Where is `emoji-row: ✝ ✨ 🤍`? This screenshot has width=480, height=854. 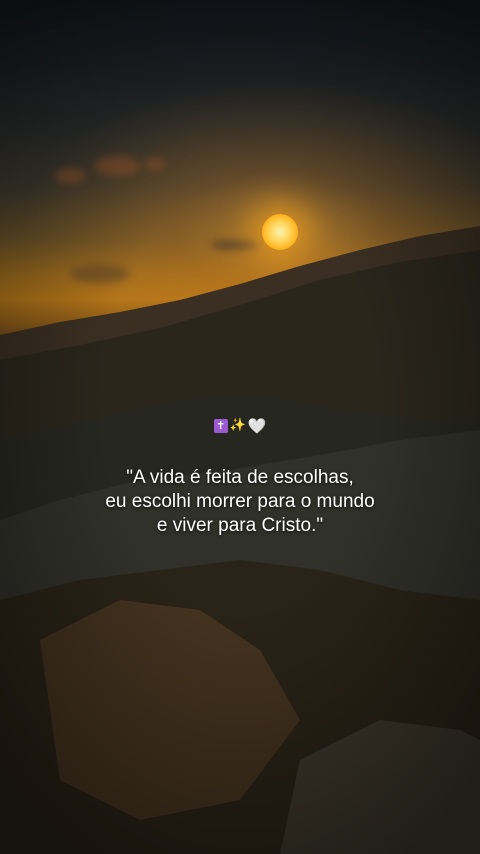 emoji-row: ✝ ✨ 🤍 is located at coordinates (240, 426).